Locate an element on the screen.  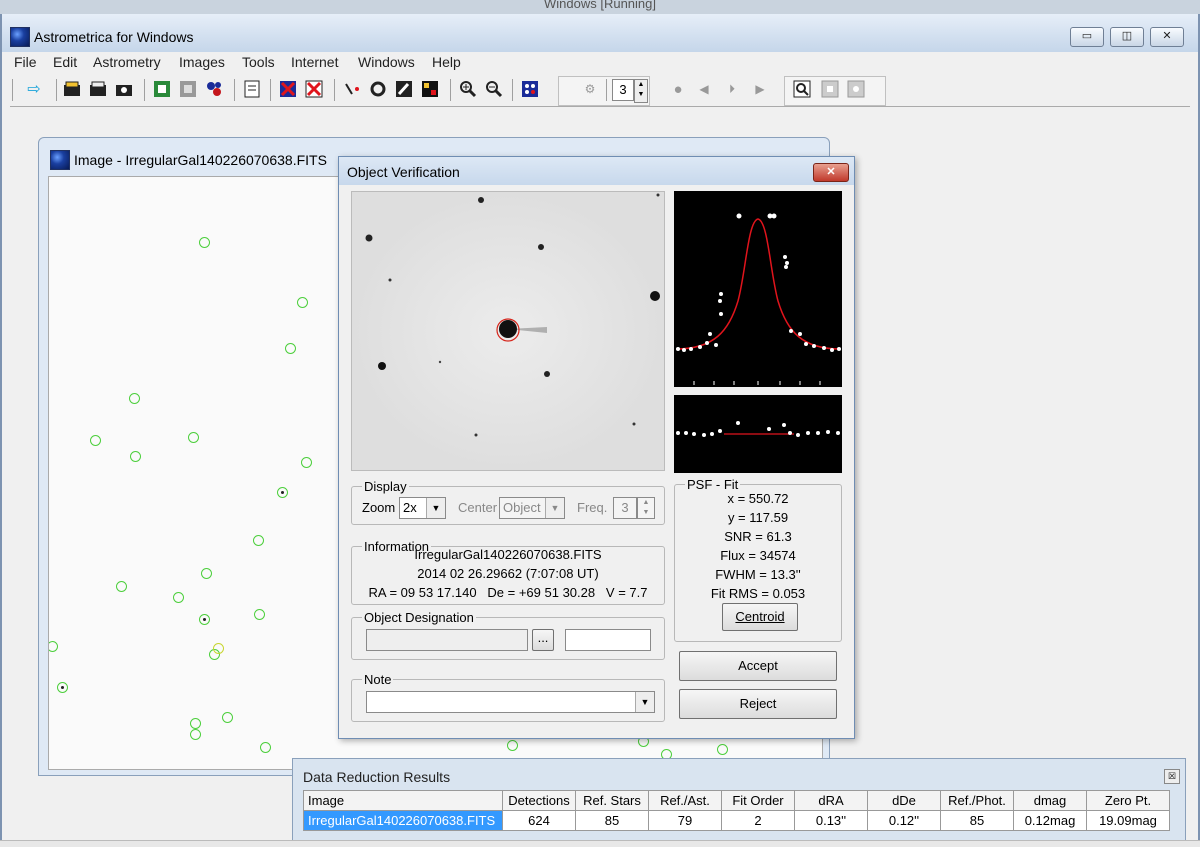
restore-button: ◫ is located at coordinates (1127, 37).